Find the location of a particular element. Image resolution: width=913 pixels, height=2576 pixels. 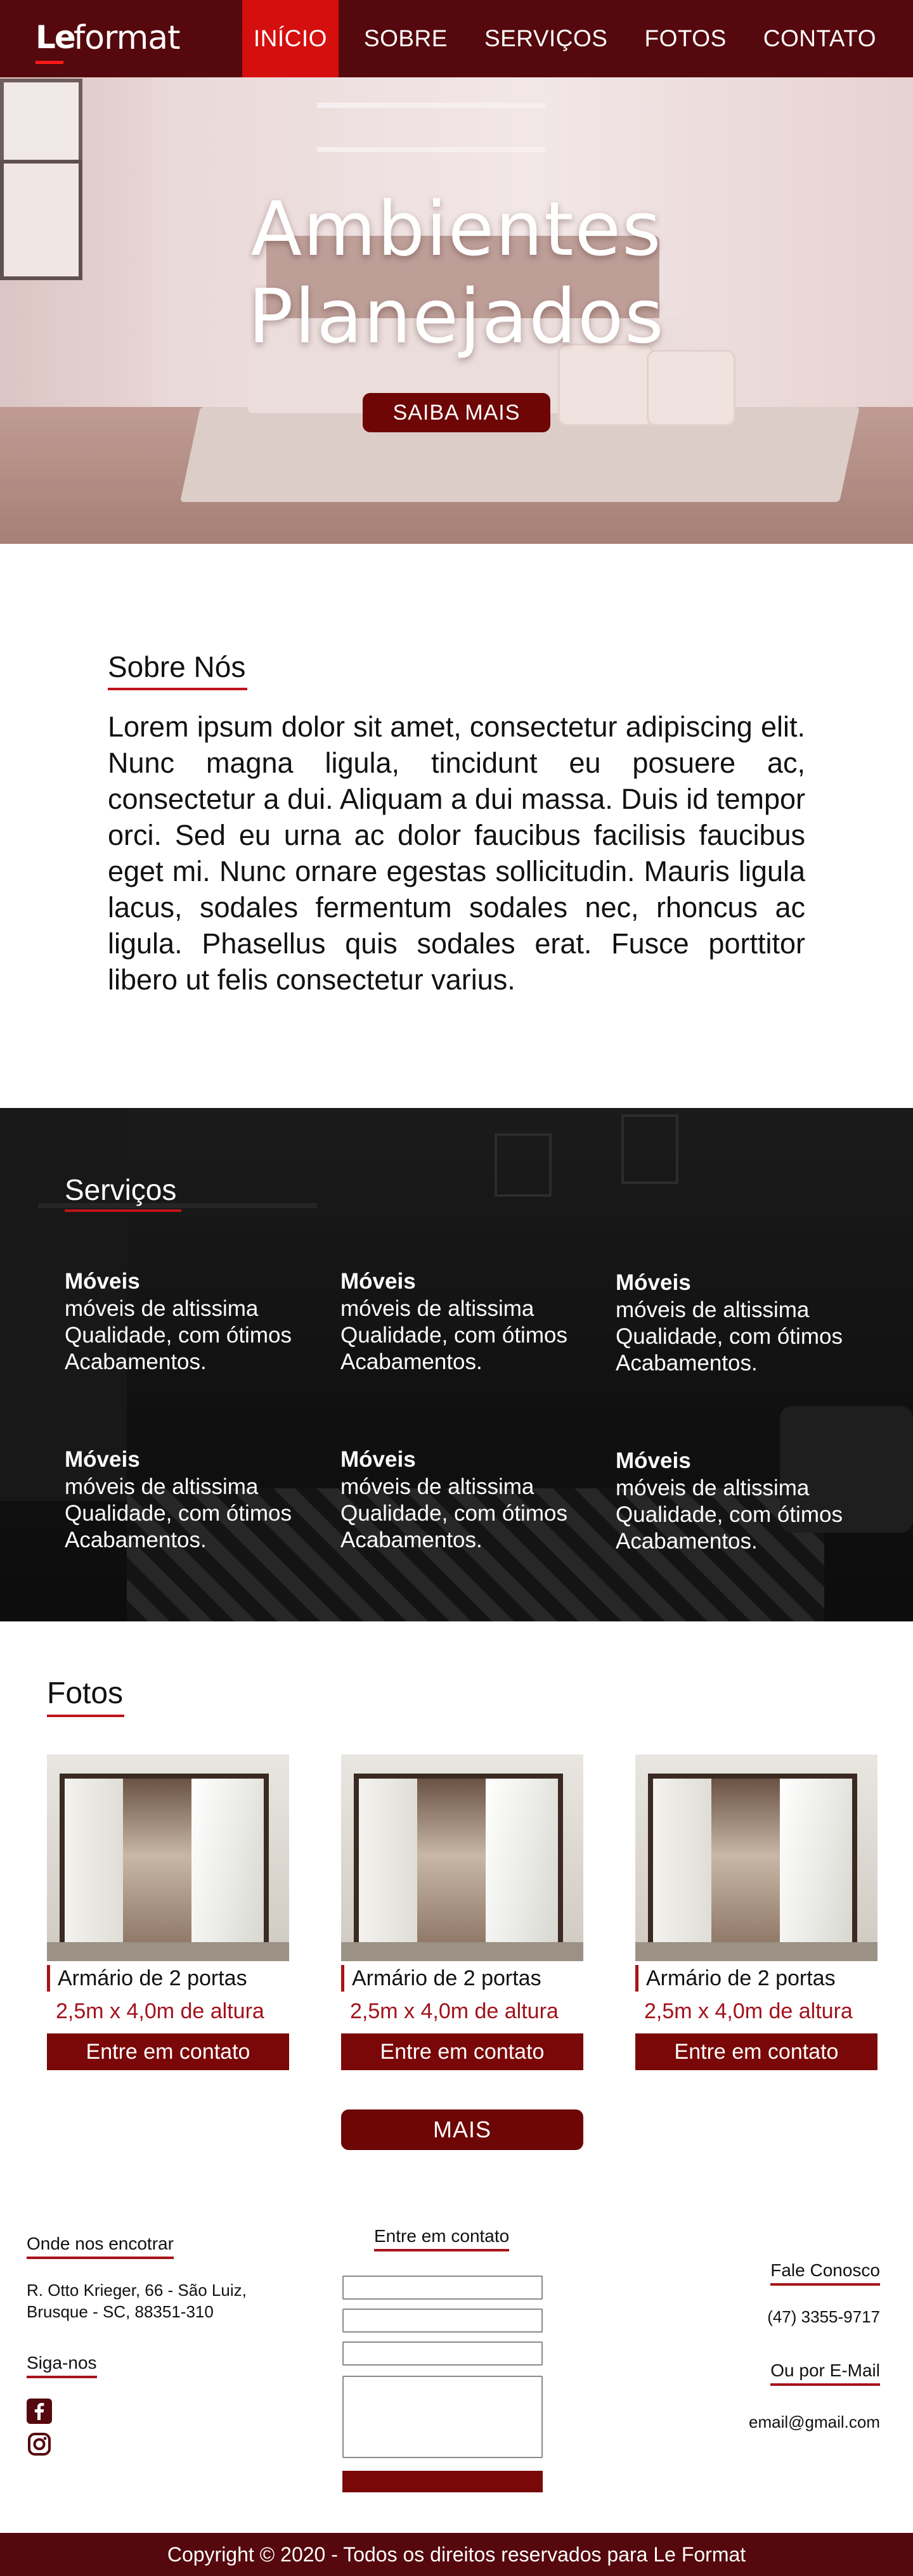

hero-title: Ambientes Planejados is located at coordinates (456, 272).